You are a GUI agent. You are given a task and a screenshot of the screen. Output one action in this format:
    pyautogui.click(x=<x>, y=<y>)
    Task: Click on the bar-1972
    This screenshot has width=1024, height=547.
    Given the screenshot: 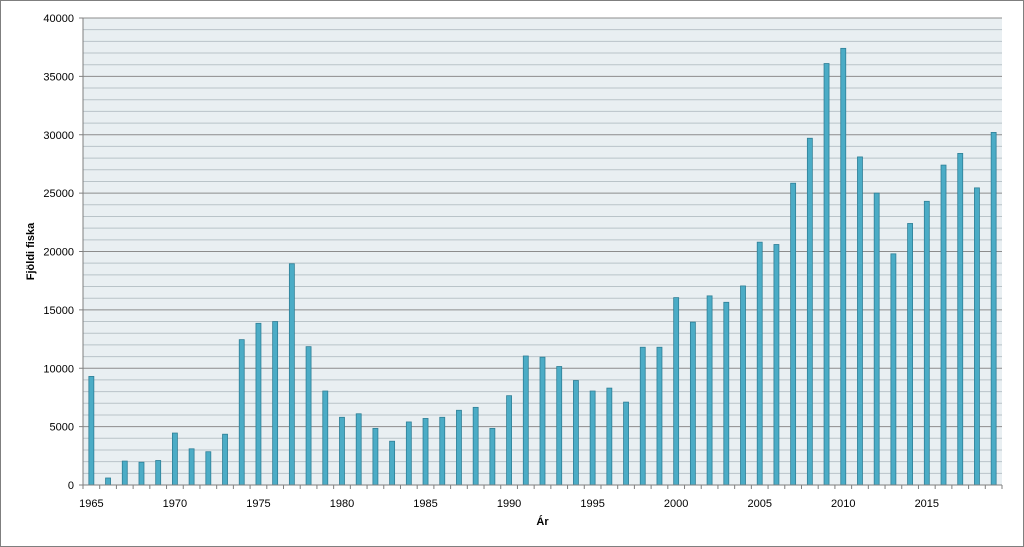 What is the action you would take?
    pyautogui.click(x=208, y=468)
    